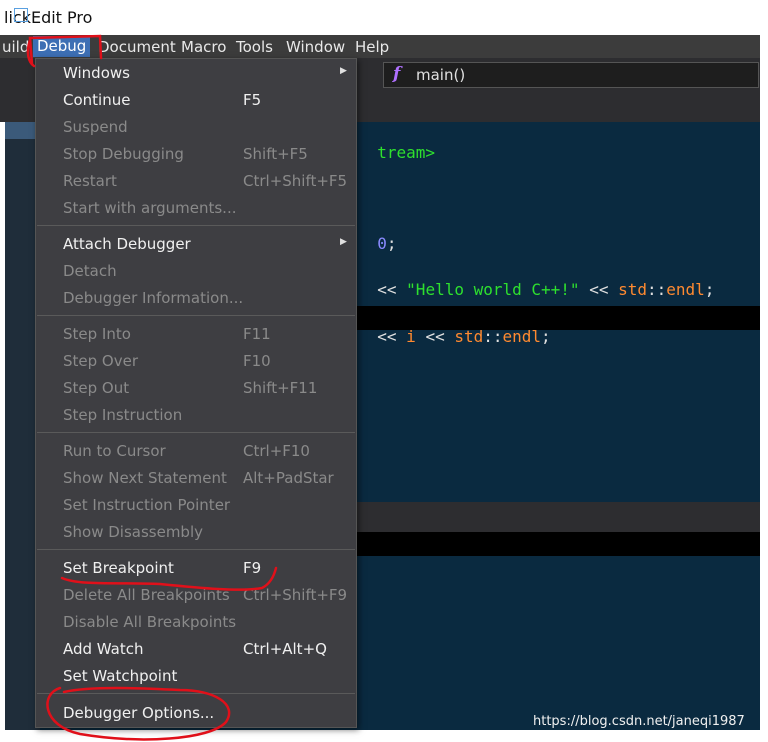  What do you see at coordinates (257, 334) in the screenshot?
I see `shortcut-step-into: F11` at bounding box center [257, 334].